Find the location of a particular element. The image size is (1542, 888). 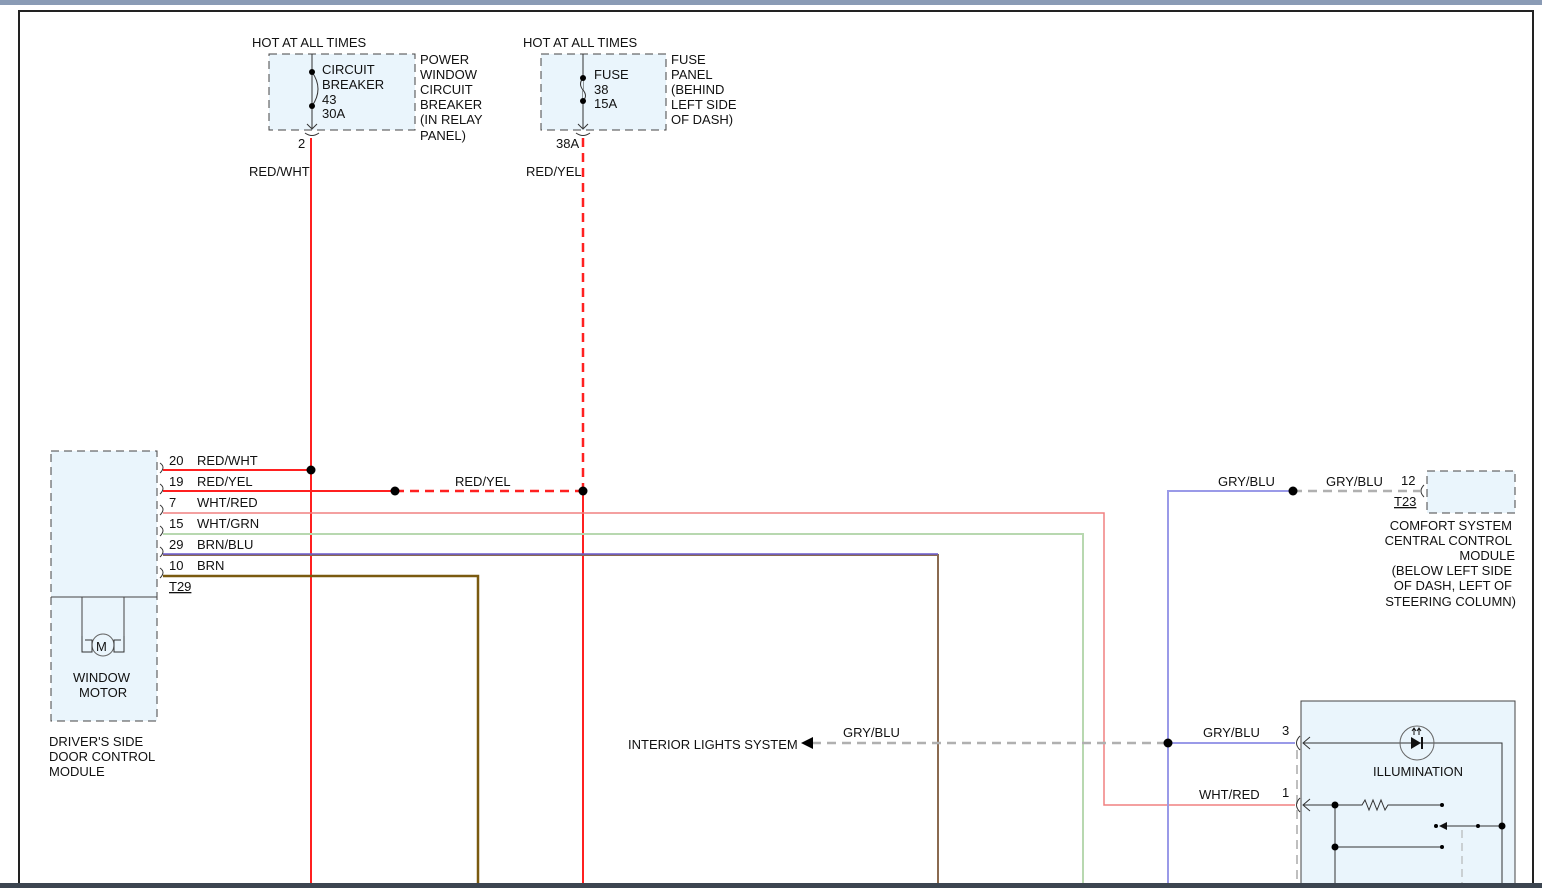

pin-label: 12 is located at coordinates (1408, 480).